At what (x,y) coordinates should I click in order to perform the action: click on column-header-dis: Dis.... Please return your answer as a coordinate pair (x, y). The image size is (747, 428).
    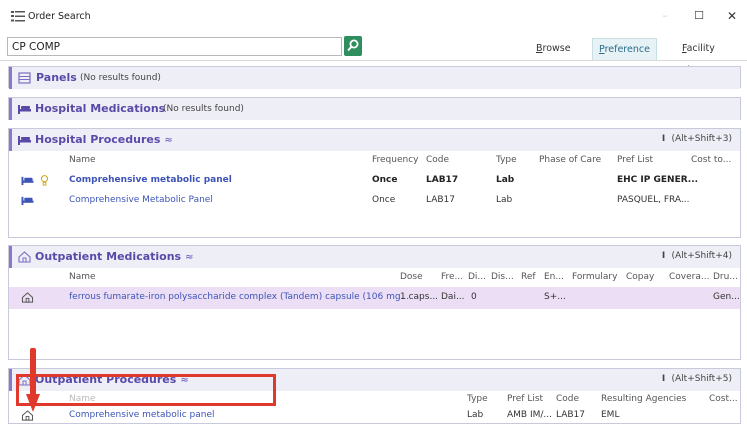
    Looking at the image, I should click on (502, 277).